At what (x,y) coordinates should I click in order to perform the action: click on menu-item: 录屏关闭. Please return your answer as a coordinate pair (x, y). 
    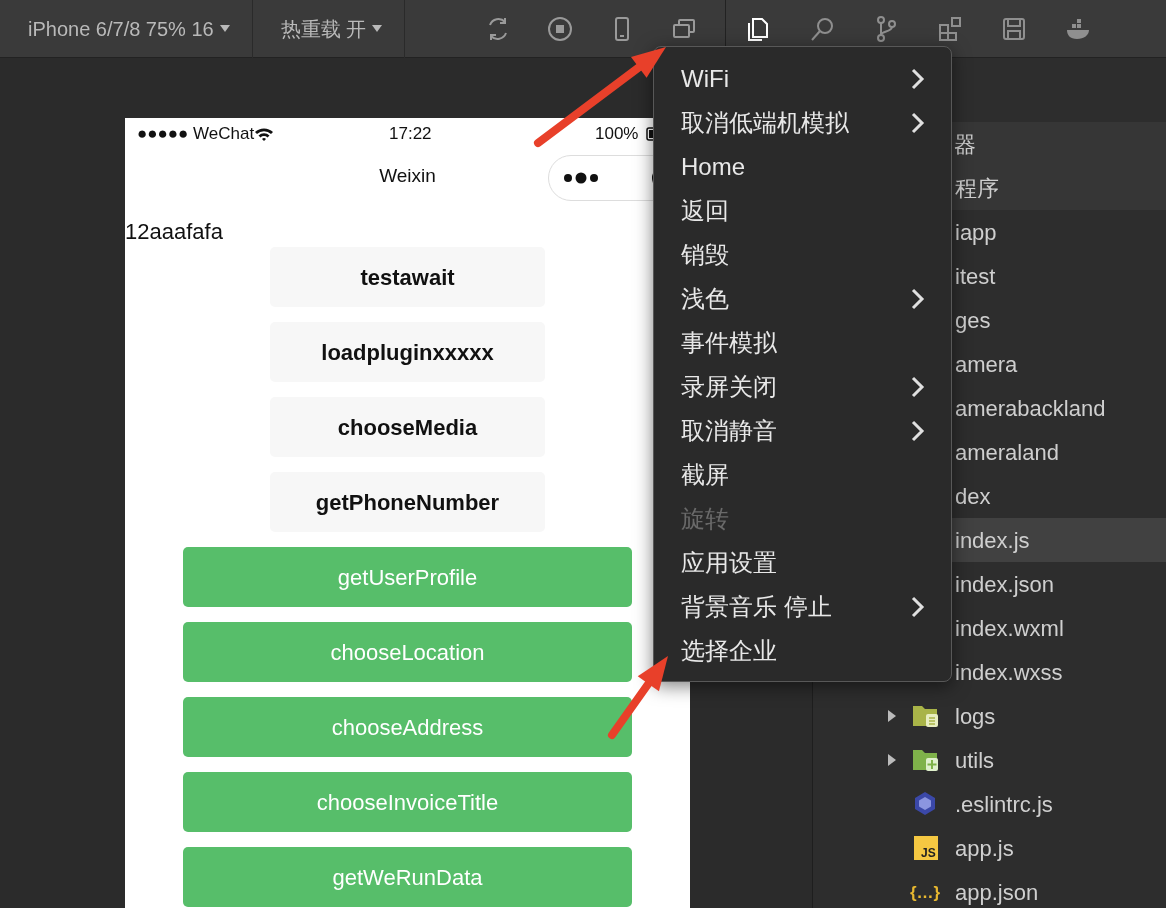
    Looking at the image, I should click on (802, 387).